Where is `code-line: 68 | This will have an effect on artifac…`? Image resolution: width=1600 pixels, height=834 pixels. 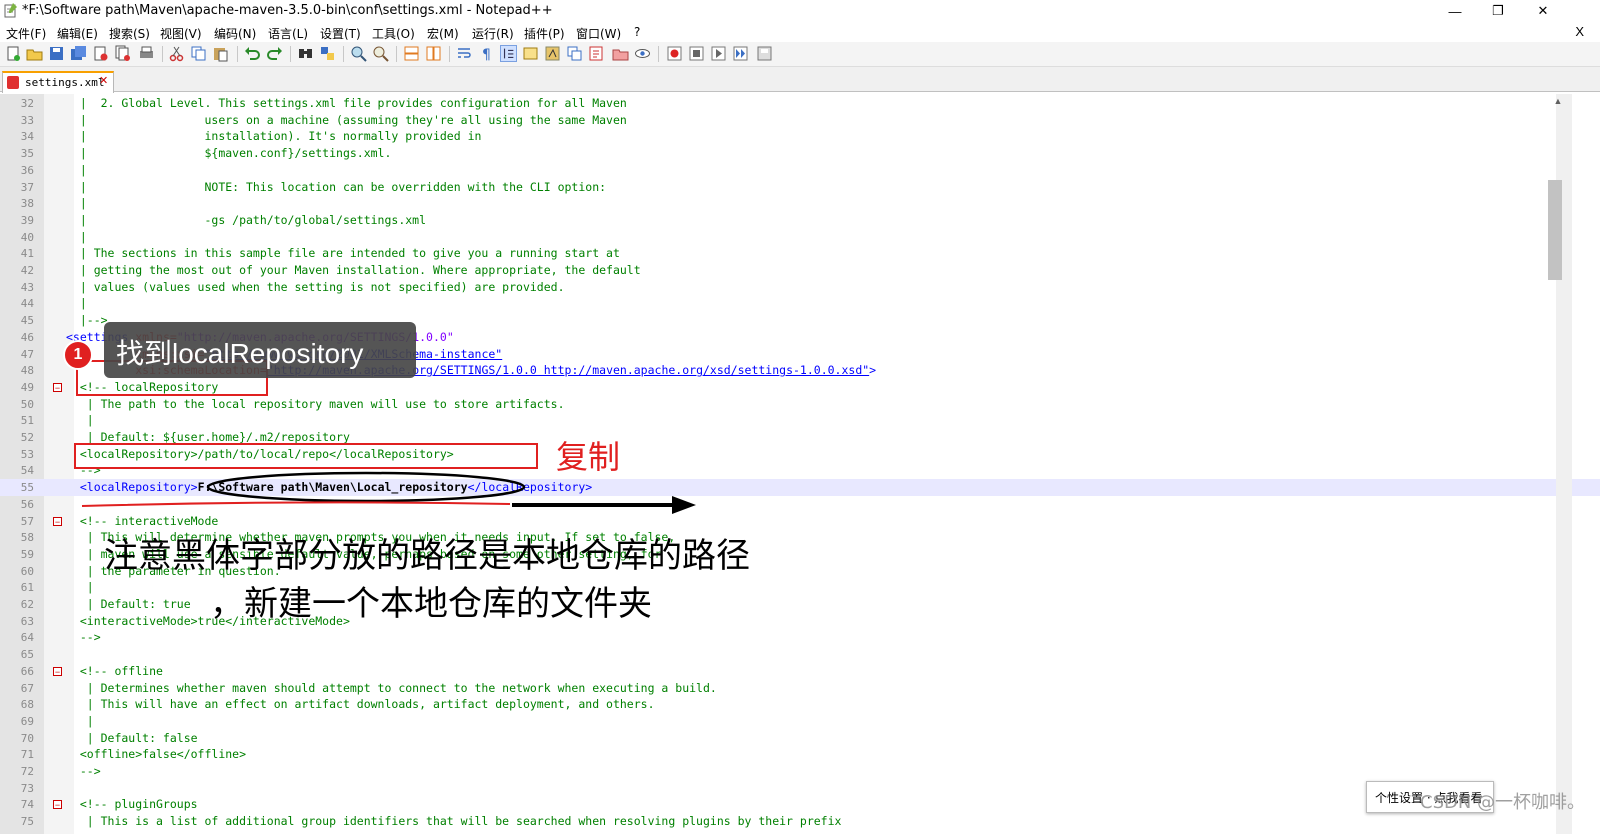
code-line: 68 | This will have an effect on artifac… is located at coordinates (800, 704).